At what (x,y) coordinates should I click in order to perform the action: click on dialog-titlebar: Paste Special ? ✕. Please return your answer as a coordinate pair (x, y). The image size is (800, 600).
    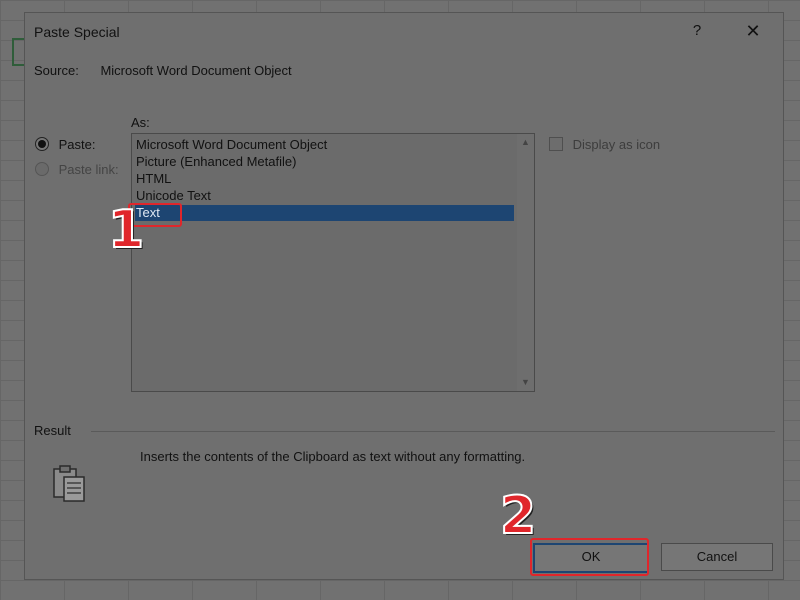
    Looking at the image, I should click on (404, 31).